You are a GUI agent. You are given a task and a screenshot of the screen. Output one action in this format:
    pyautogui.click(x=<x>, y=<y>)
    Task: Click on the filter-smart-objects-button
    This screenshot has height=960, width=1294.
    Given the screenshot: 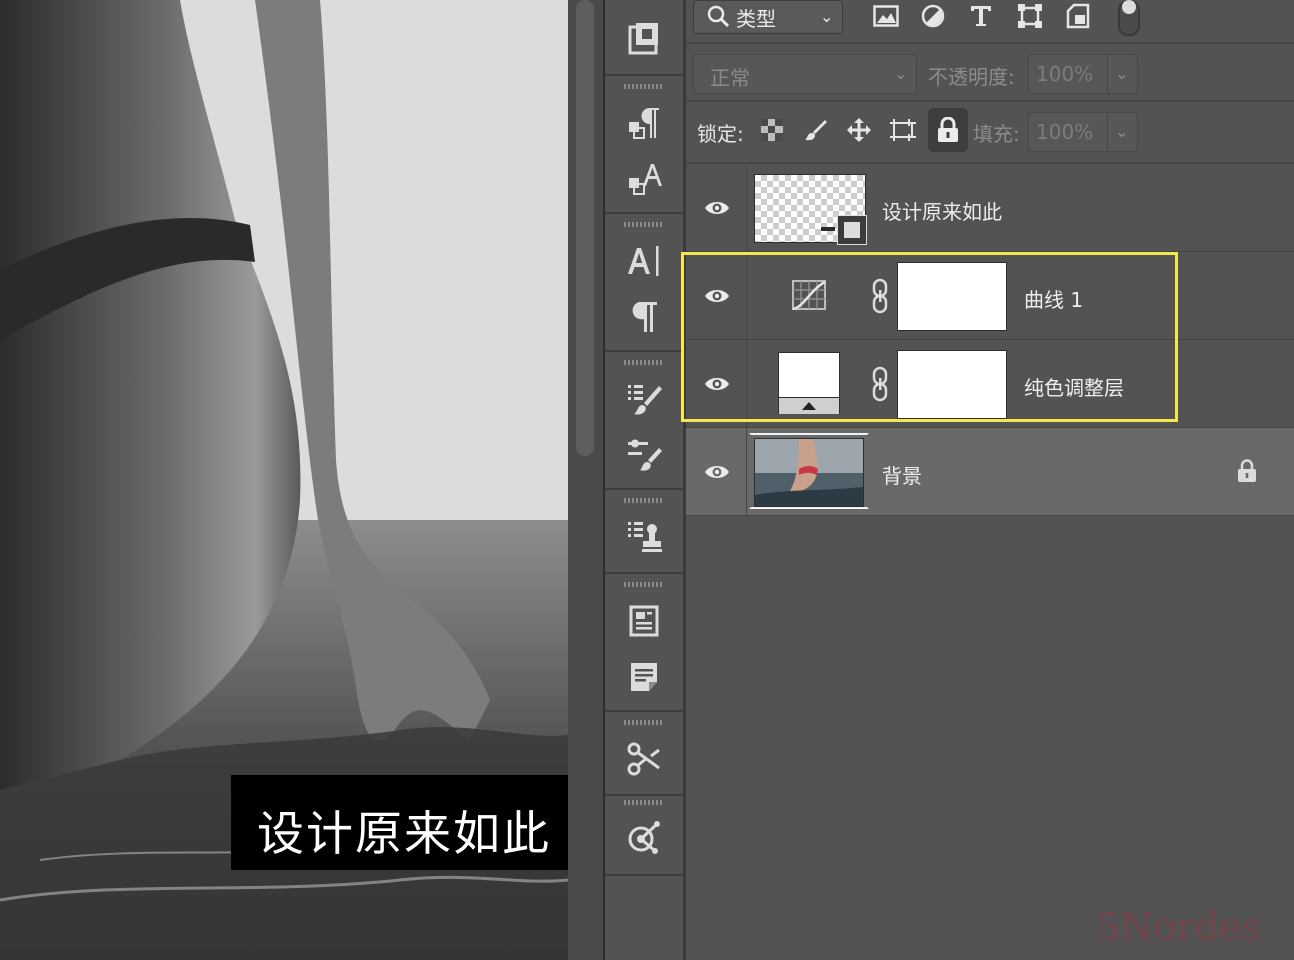 What is the action you would take?
    pyautogui.click(x=1078, y=16)
    